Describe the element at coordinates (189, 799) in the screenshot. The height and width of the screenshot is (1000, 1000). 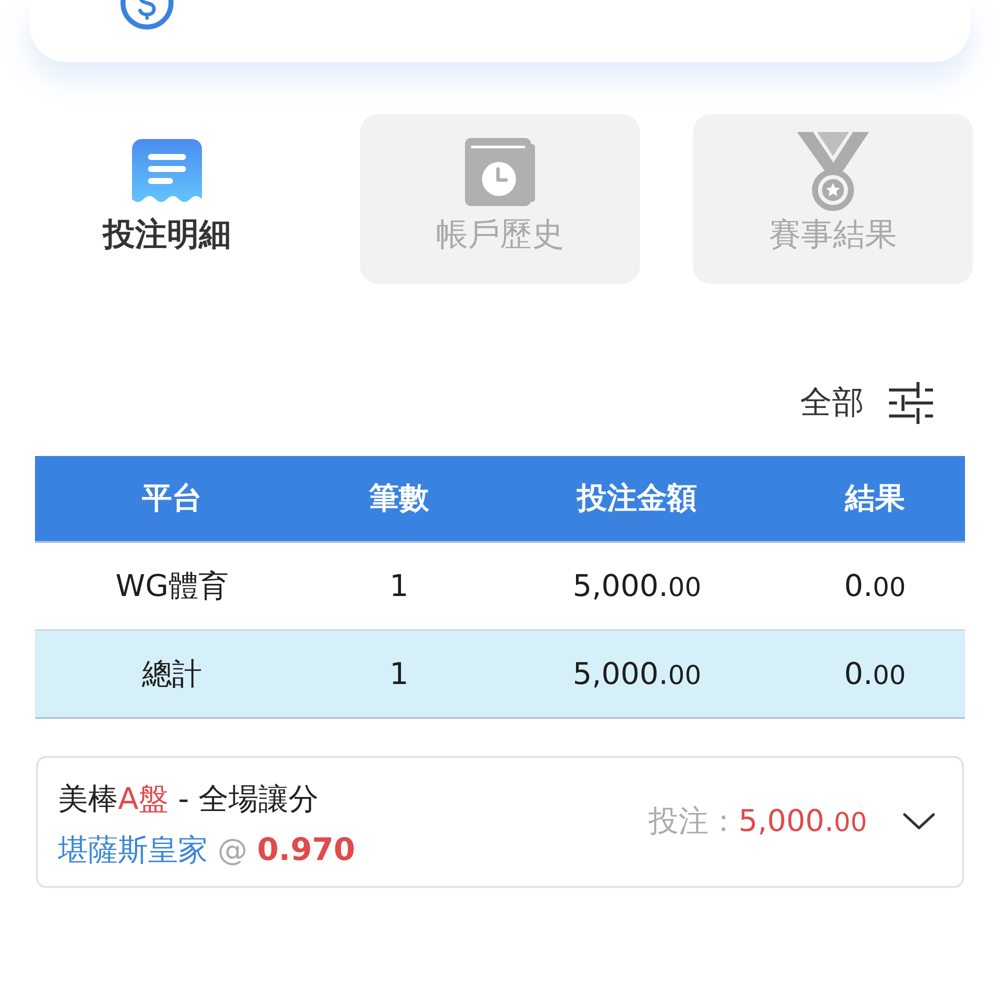
I see `bet-title: 美棒A盤 - 全場讓分` at that location.